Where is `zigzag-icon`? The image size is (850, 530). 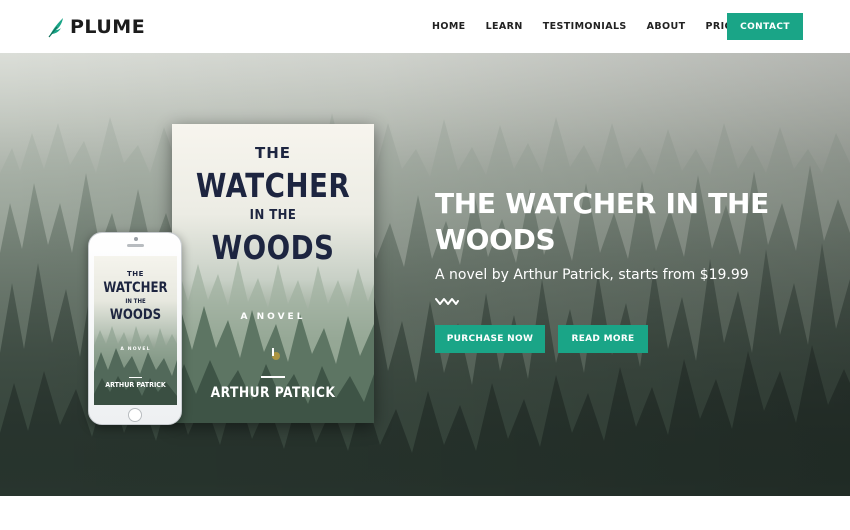
zigzag-icon is located at coordinates (447, 301).